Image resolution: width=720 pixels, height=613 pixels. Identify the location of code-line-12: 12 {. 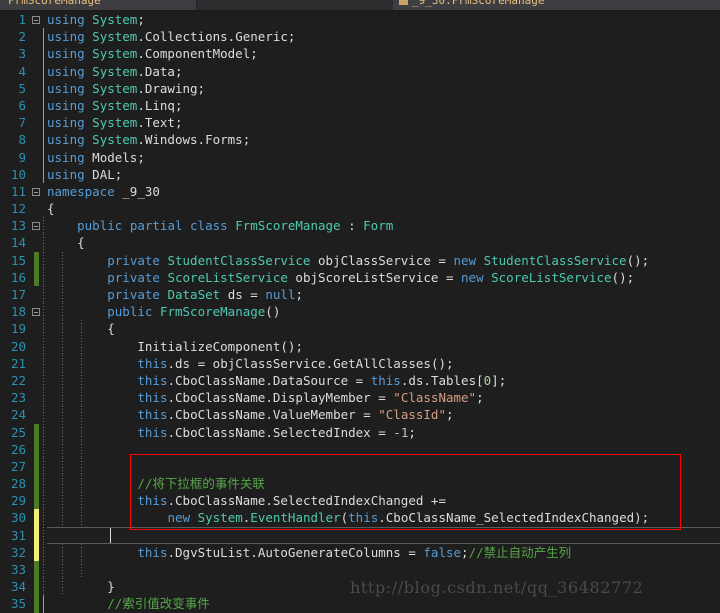
(360, 208).